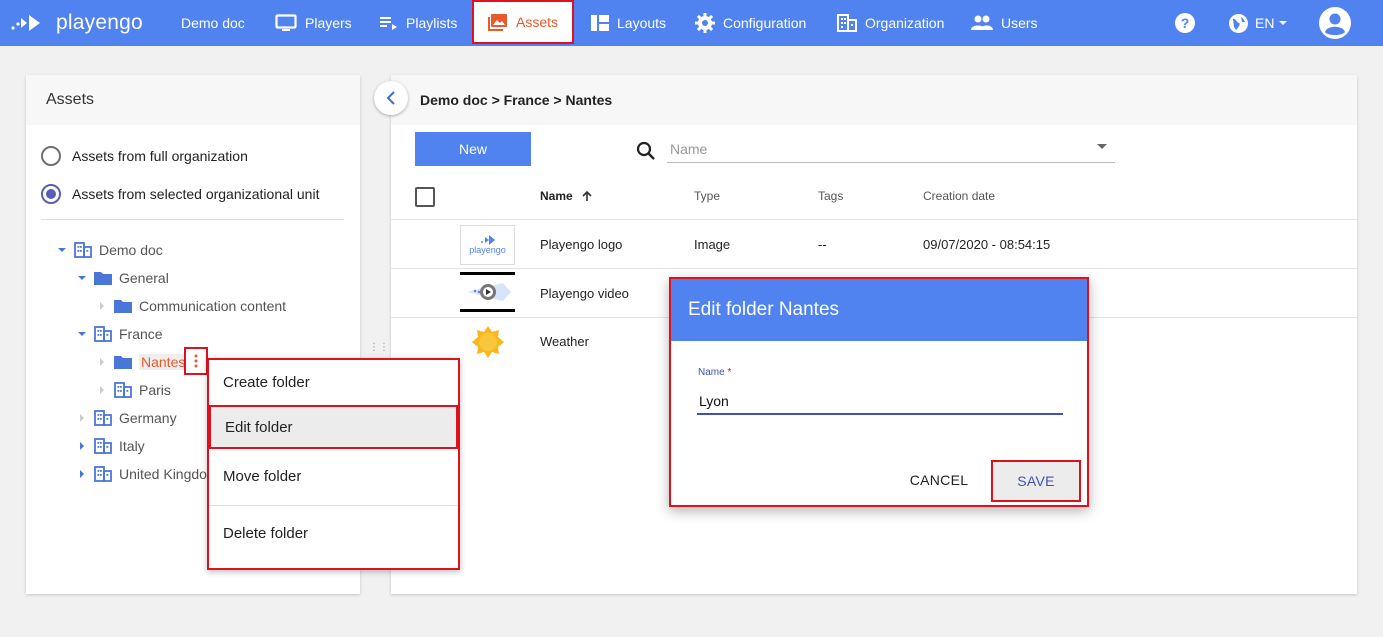 The image size is (1383, 637). What do you see at coordinates (600, 23) in the screenshot?
I see `layout-icon` at bounding box center [600, 23].